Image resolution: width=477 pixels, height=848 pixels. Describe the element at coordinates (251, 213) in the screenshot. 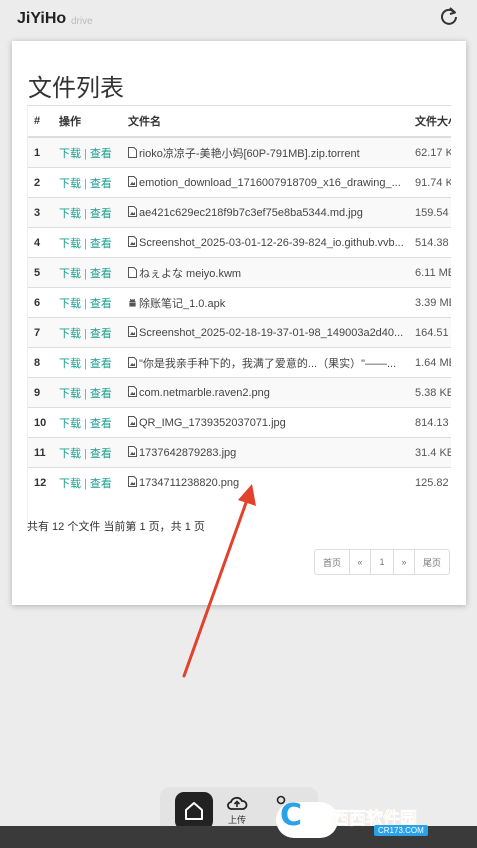

I see `file-name: ae421c629ec218f9b7c3ef75e8ba5344.md.jpg` at that location.